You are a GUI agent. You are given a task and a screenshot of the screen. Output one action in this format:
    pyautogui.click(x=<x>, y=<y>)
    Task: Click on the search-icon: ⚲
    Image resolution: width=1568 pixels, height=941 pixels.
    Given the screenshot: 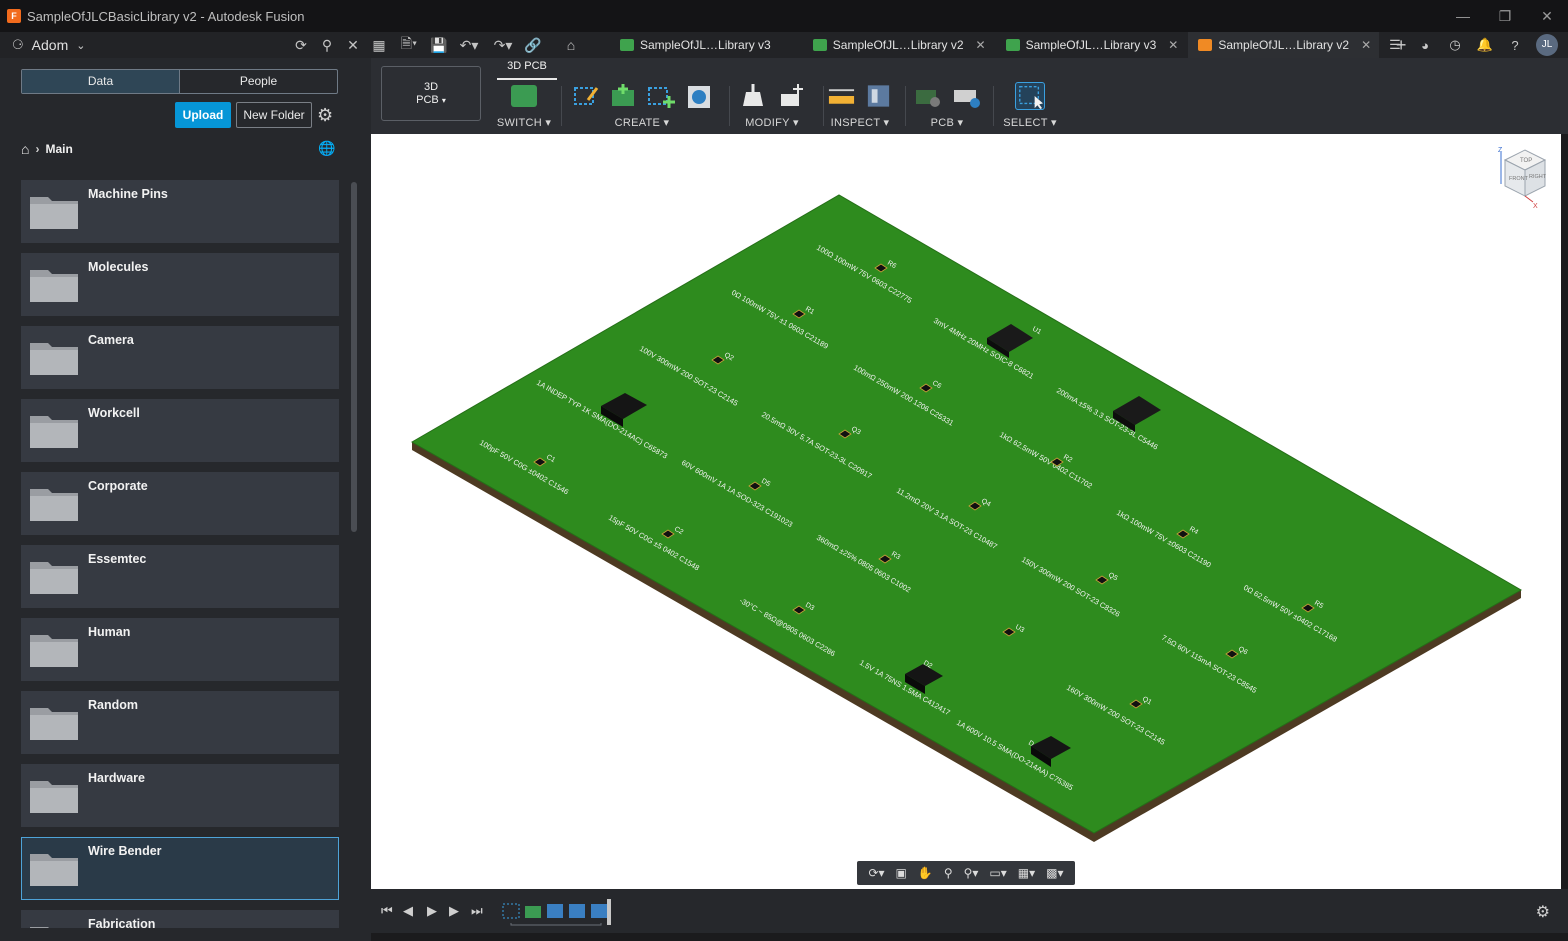 What is the action you would take?
    pyautogui.click(x=327, y=45)
    